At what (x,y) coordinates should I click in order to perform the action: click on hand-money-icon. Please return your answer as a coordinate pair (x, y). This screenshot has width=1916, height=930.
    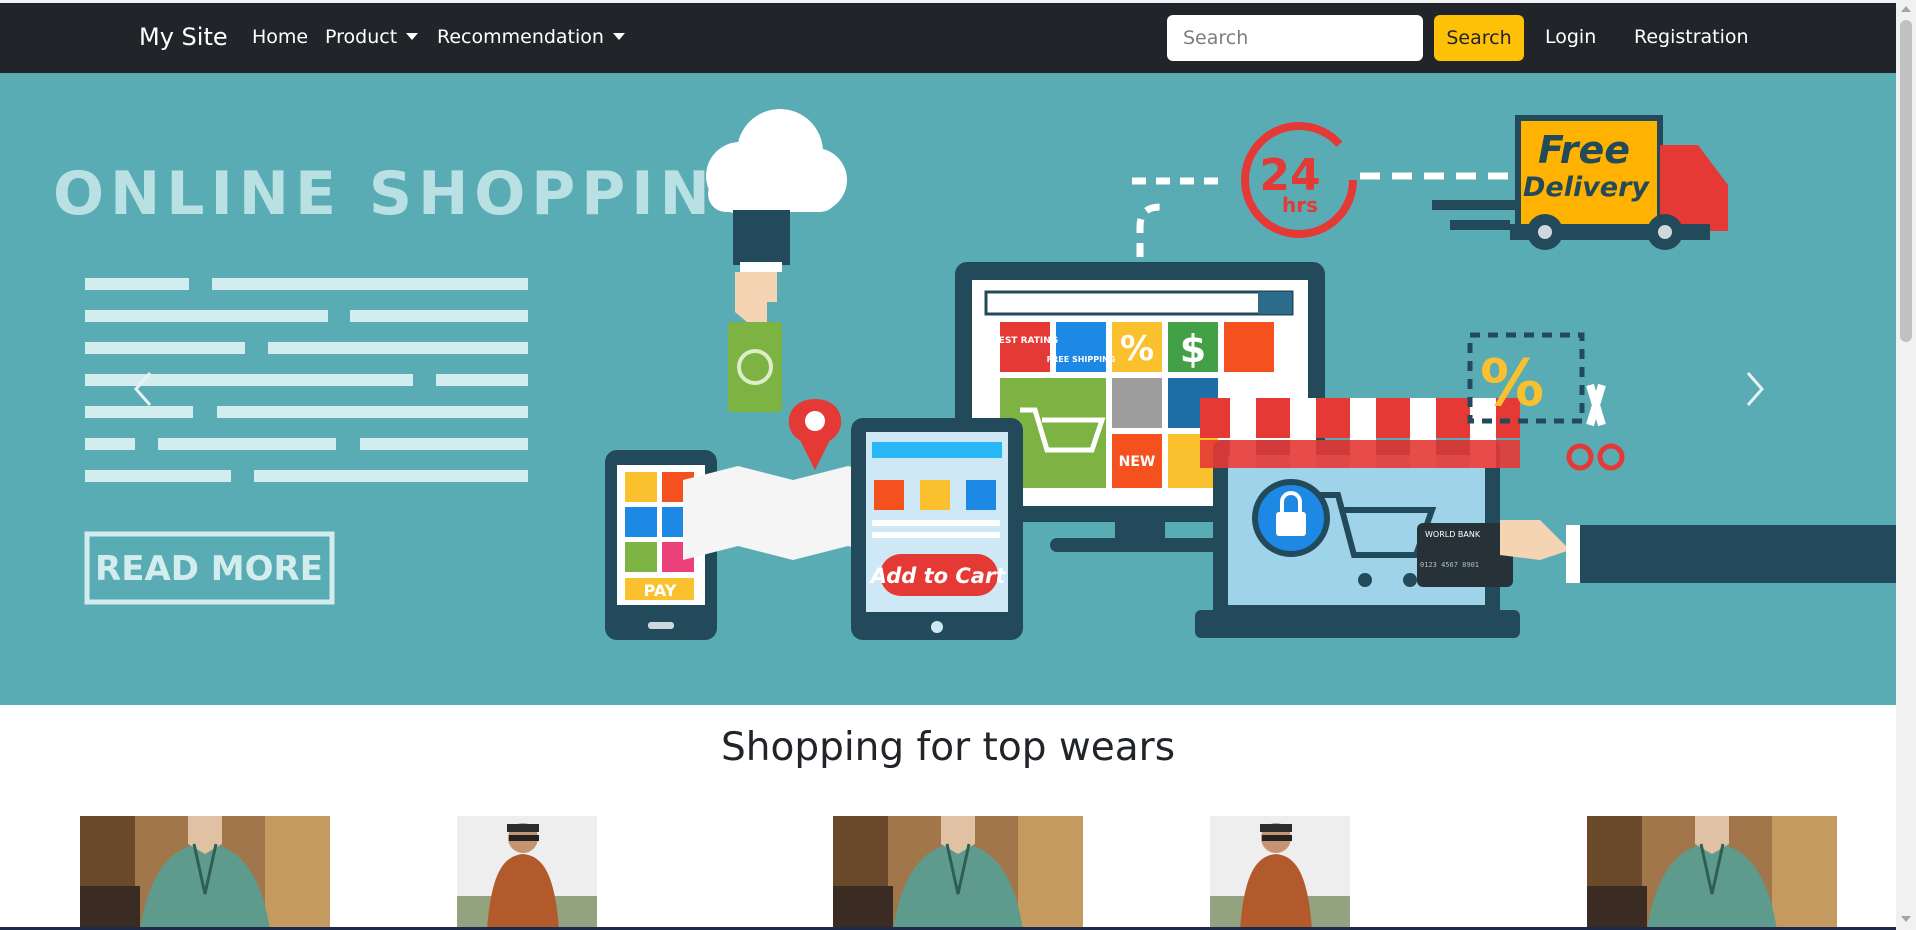
    Looking at the image, I should click on (759, 311).